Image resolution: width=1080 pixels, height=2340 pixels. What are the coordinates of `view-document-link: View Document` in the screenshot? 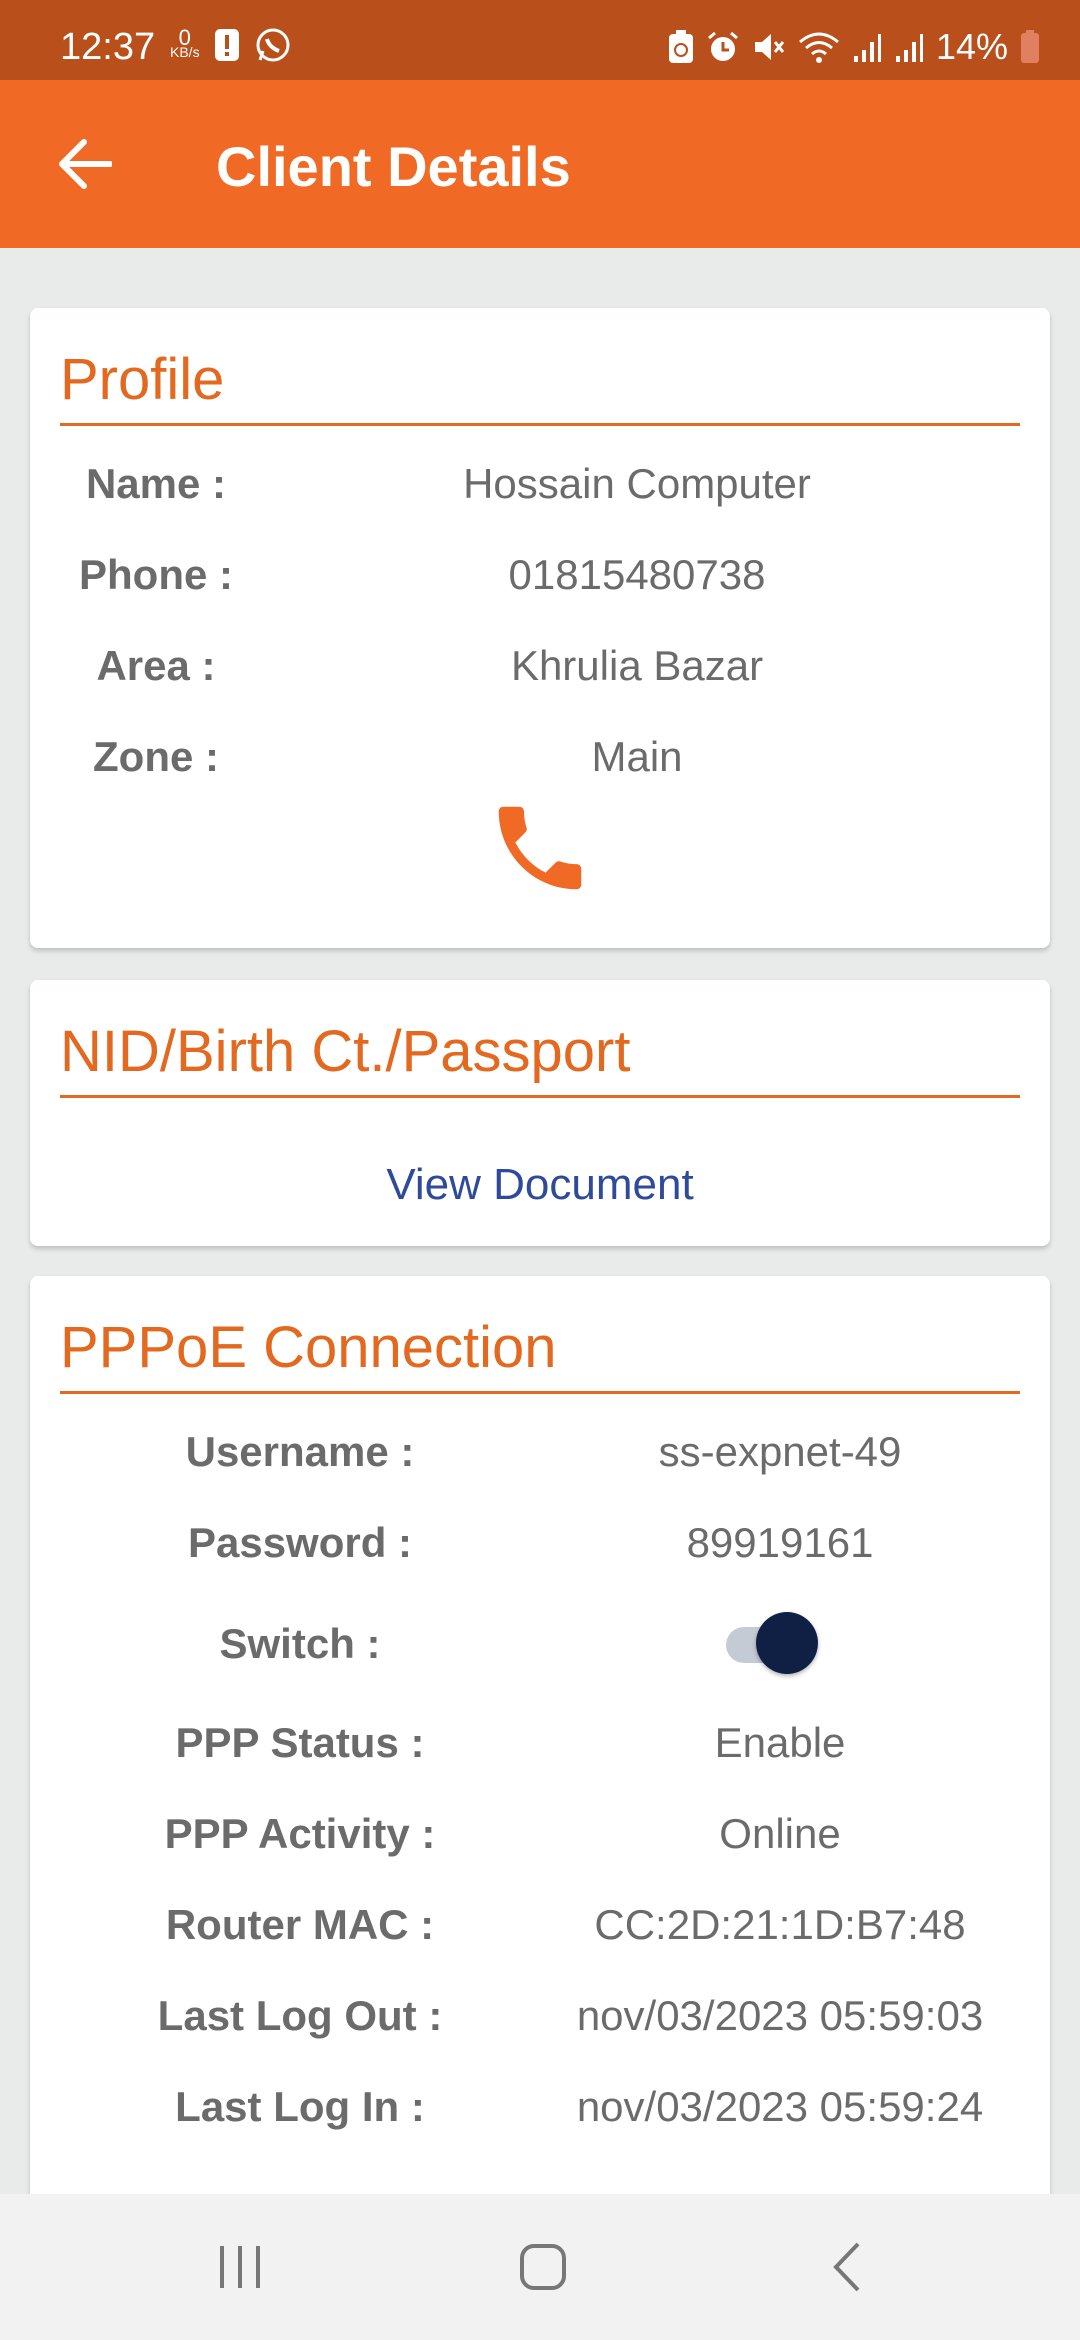 It's located at (540, 1185).